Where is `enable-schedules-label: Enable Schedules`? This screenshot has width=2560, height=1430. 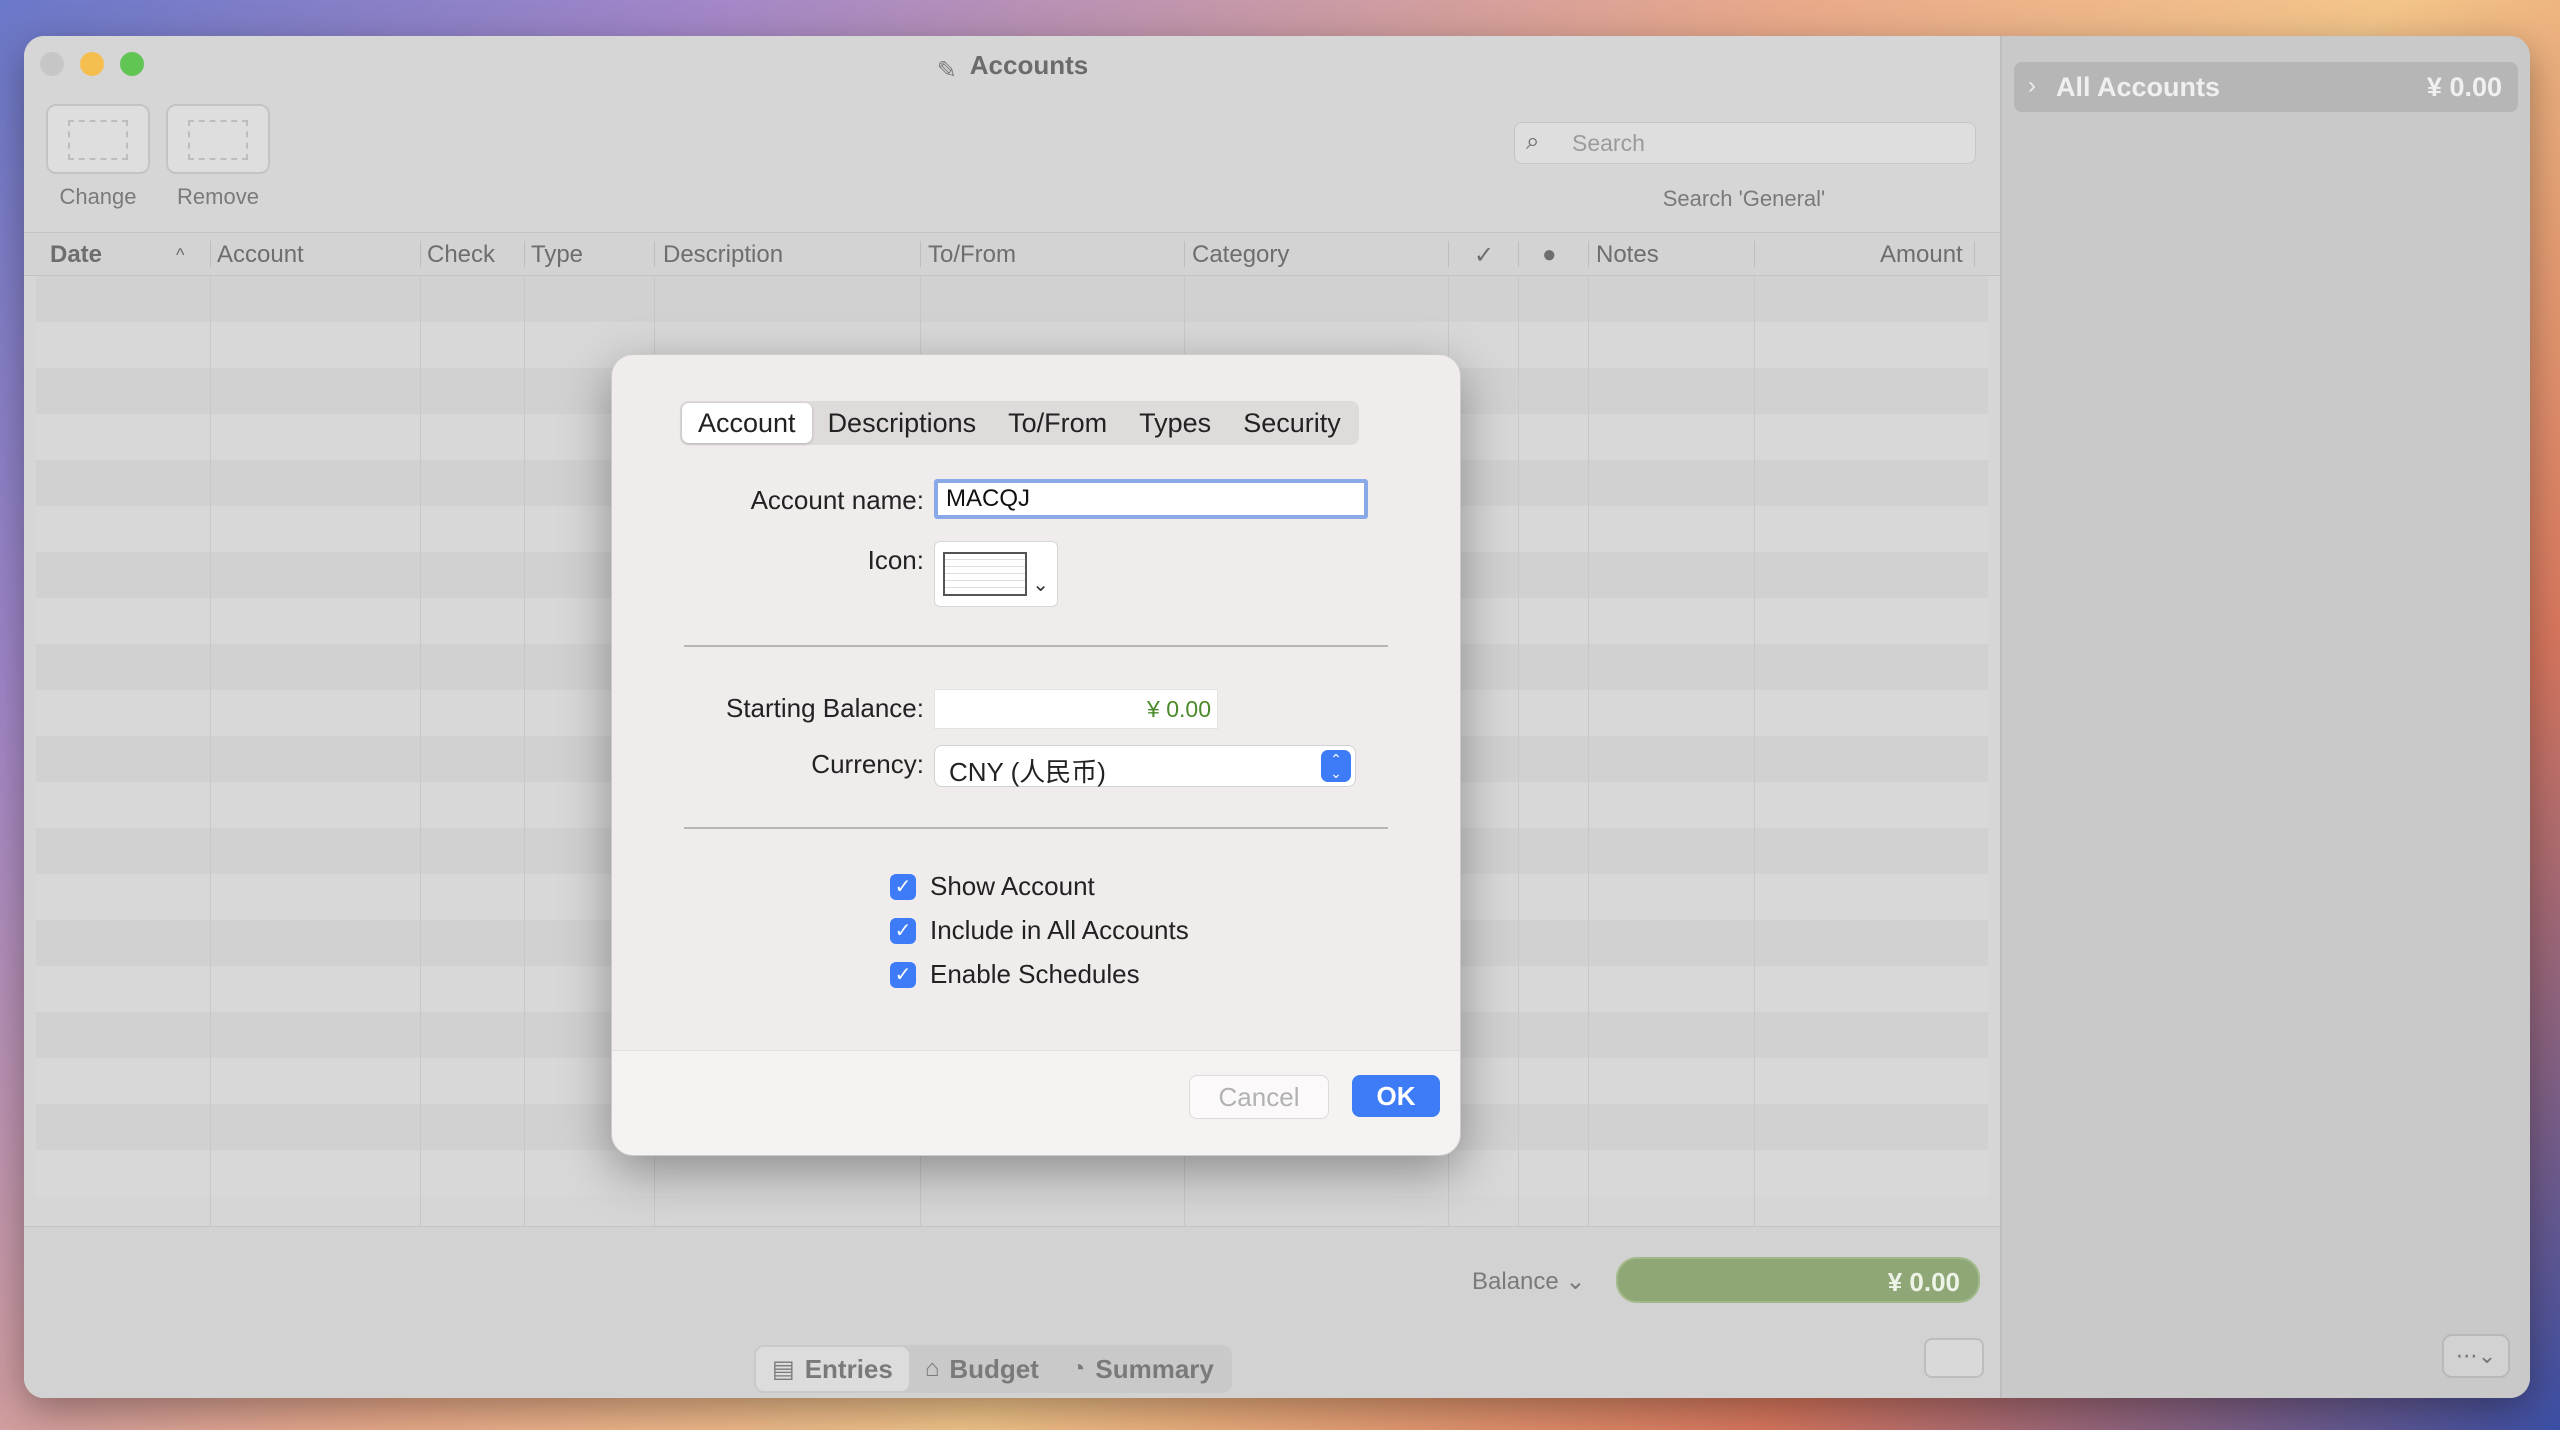 enable-schedules-label: Enable Schedules is located at coordinates (1035, 974).